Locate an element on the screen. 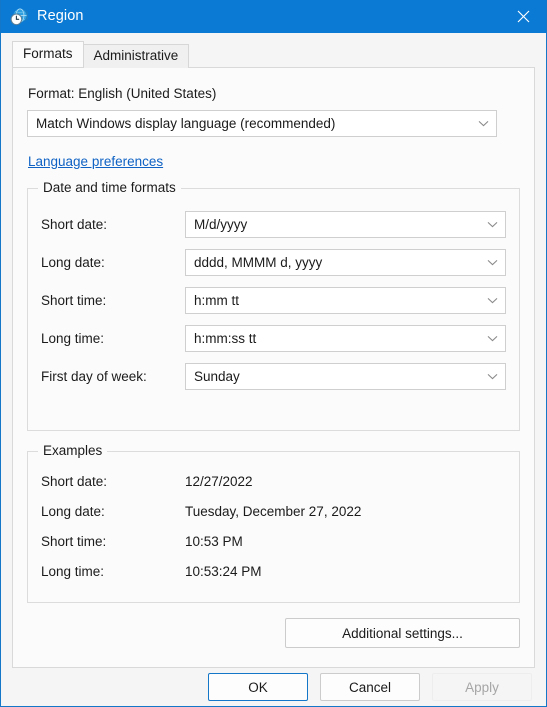 The width and height of the screenshot is (547, 707). example-row-long-date: Long date: Tuesday, December 27, 2022 is located at coordinates (273, 511).